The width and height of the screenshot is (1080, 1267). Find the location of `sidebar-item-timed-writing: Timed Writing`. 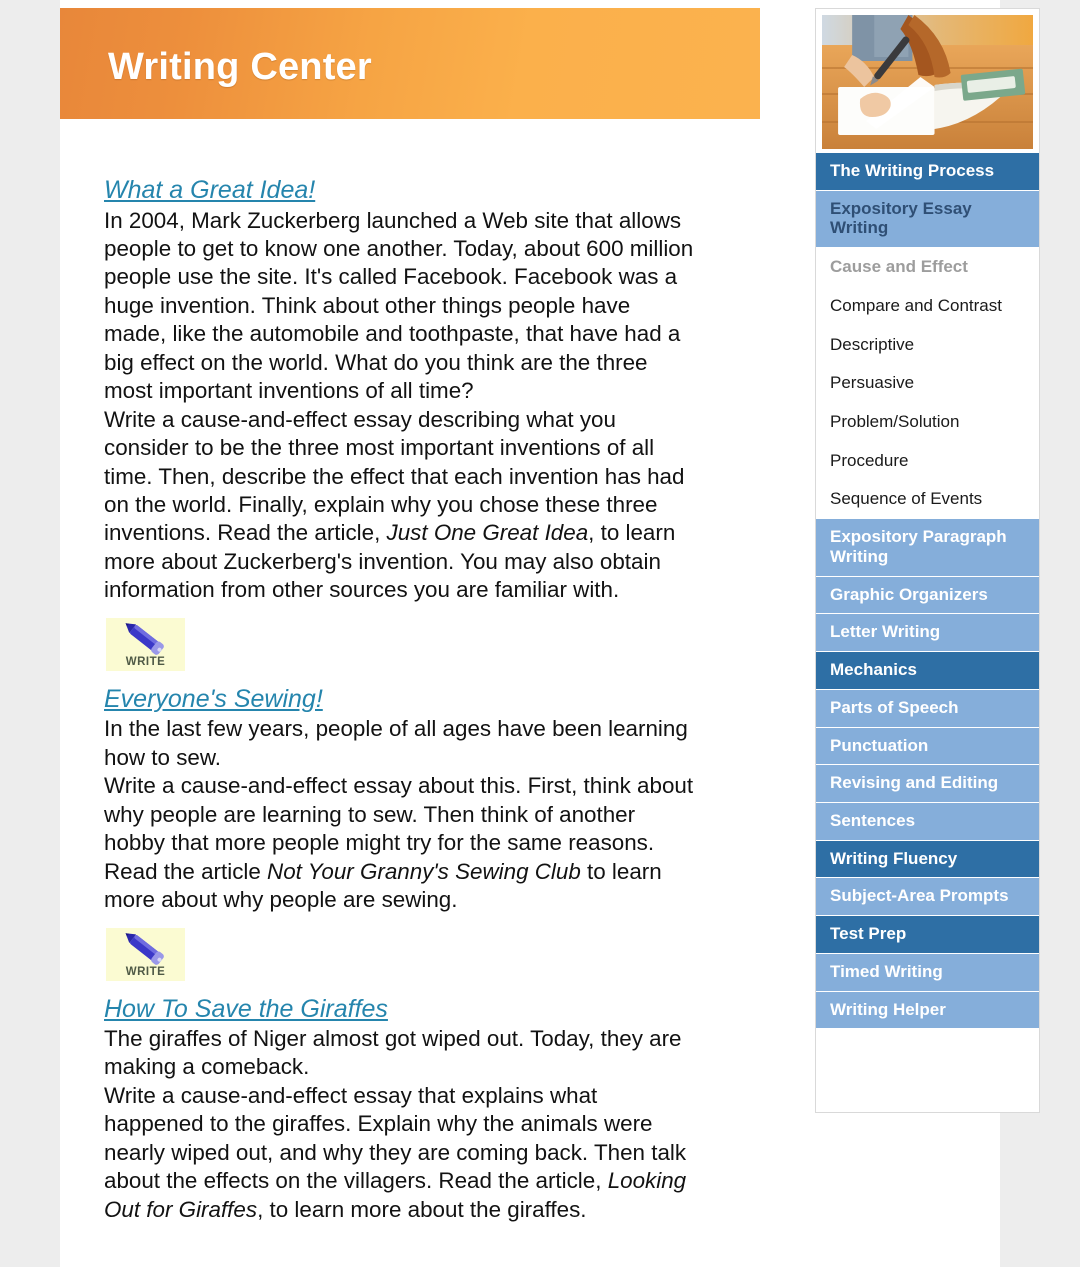

sidebar-item-timed-writing: Timed Writing is located at coordinates (927, 972).